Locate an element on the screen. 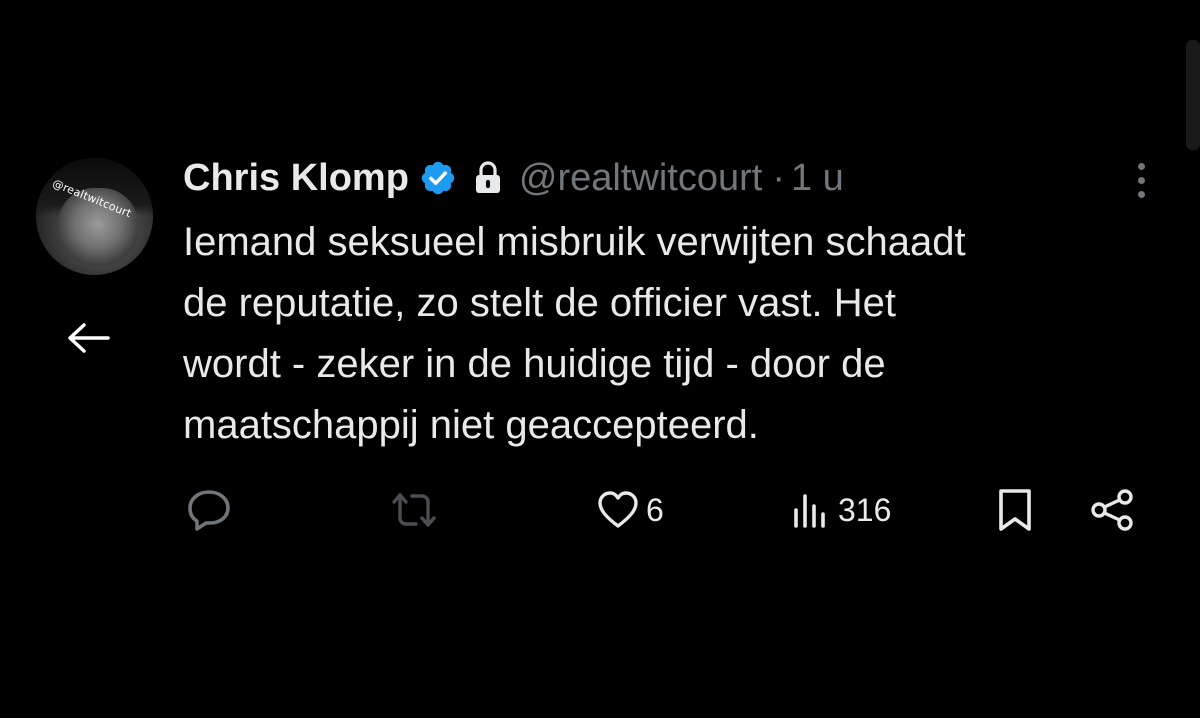  more-button is located at coordinates (1141, 180).